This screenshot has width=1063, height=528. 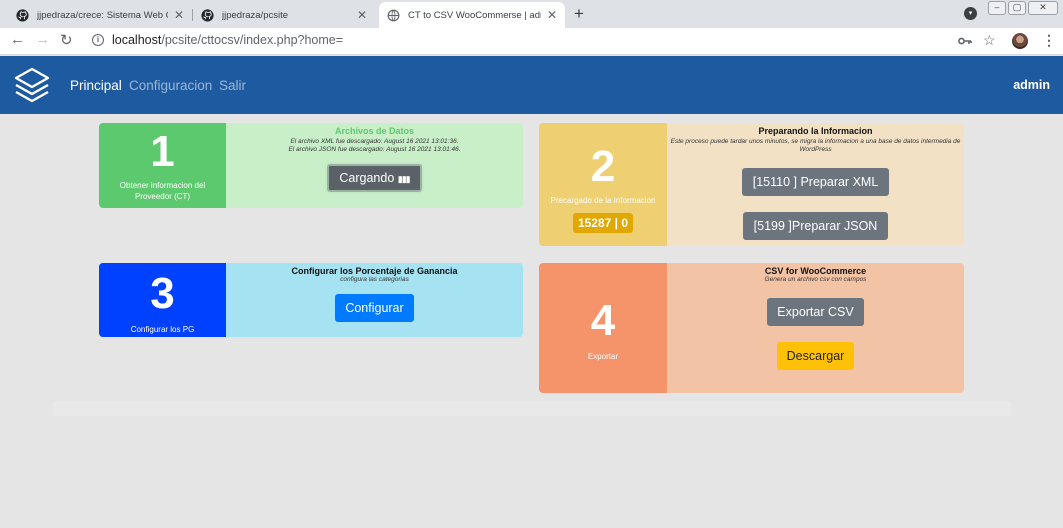 I want to click on globe-icon, so click(x=393, y=15).